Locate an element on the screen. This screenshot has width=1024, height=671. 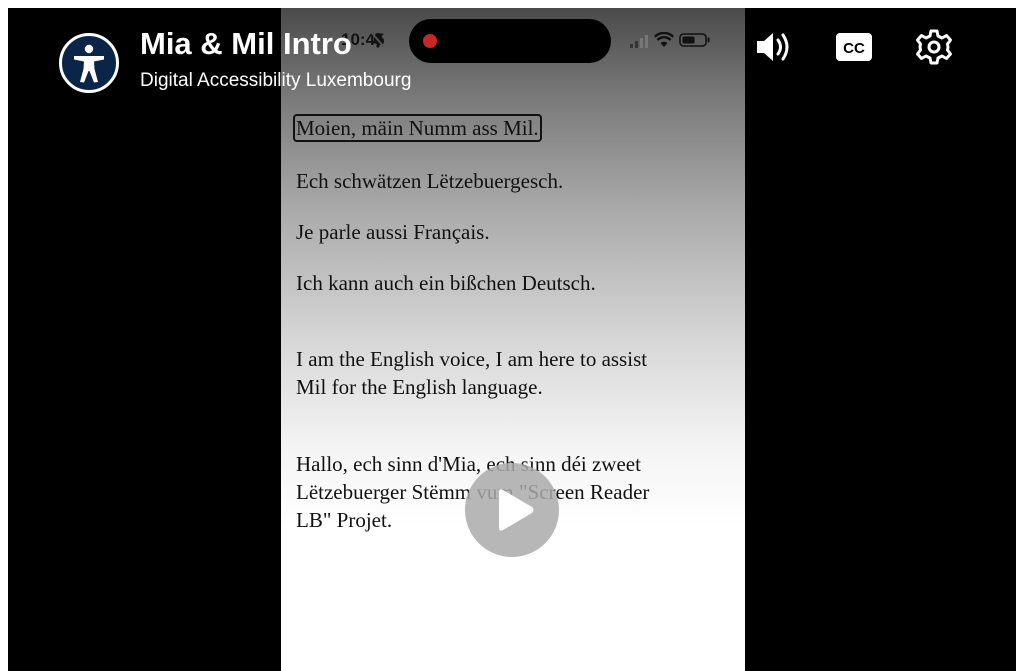
voiceover-line-1: Moien, mäin Numm ass Mil. is located at coordinates (417, 128).